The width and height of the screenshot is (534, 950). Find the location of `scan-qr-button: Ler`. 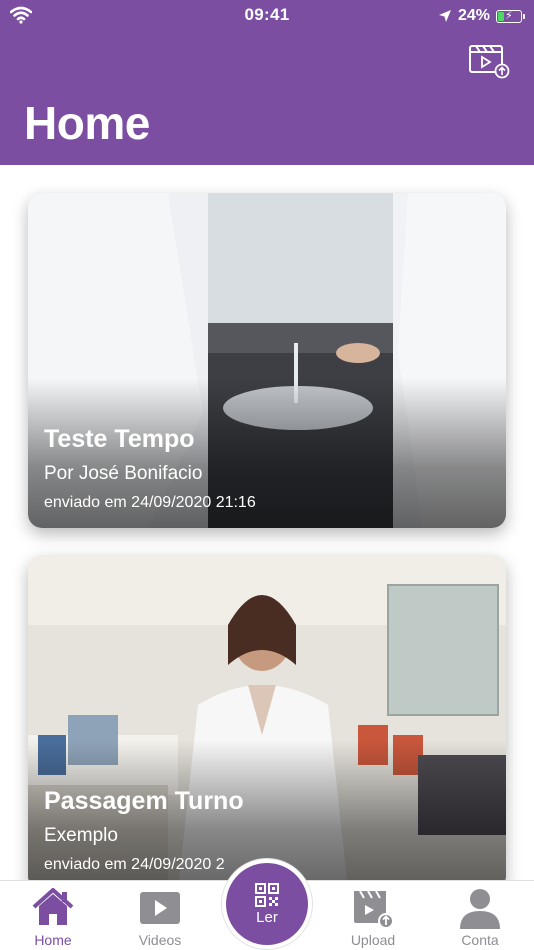

scan-qr-button: Ler is located at coordinates (267, 904).